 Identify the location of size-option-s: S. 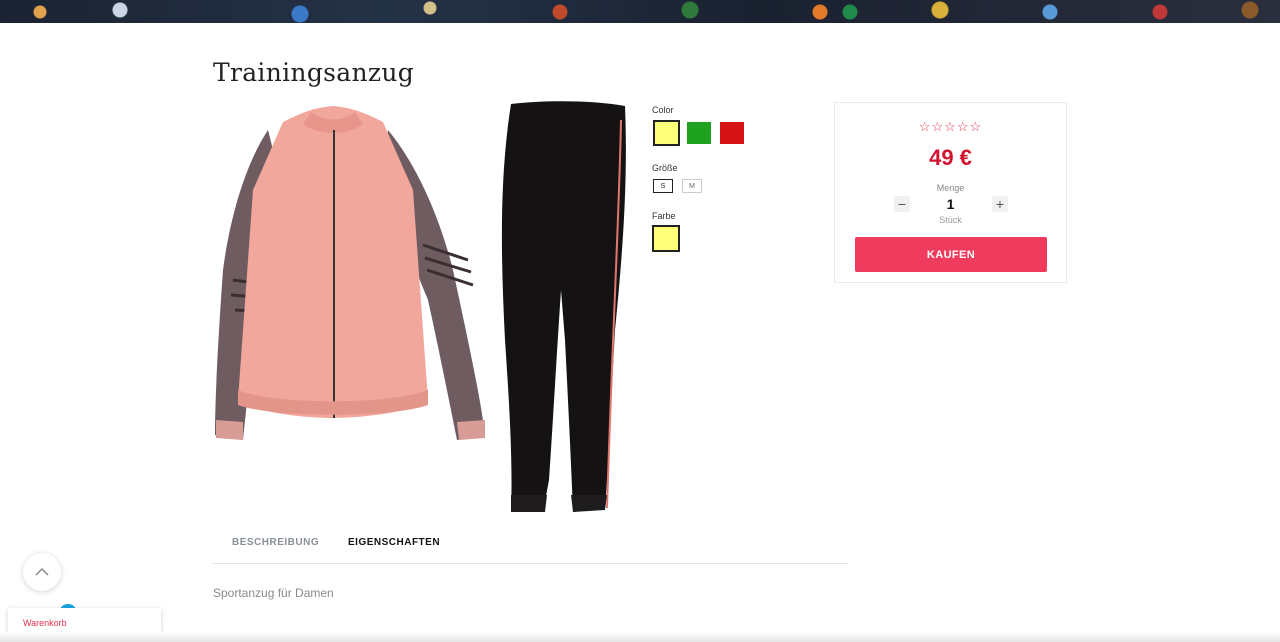
(663, 186).